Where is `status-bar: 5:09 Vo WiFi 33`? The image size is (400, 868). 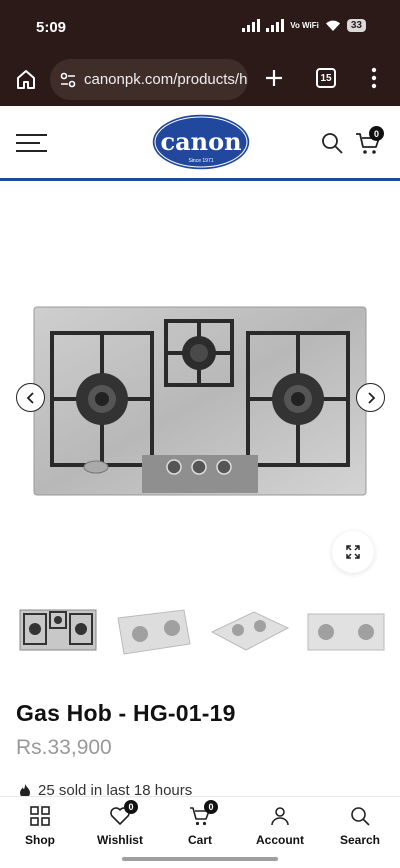
status-bar: 5:09 Vo WiFi 33 is located at coordinates (200, 28).